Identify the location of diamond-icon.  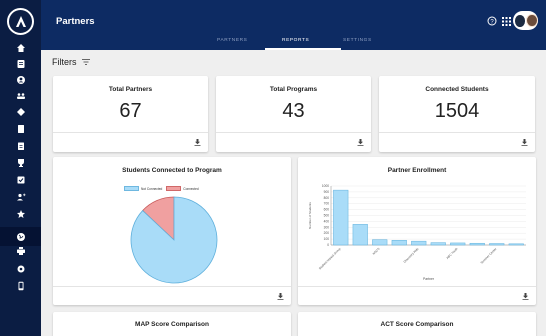
(20, 112).